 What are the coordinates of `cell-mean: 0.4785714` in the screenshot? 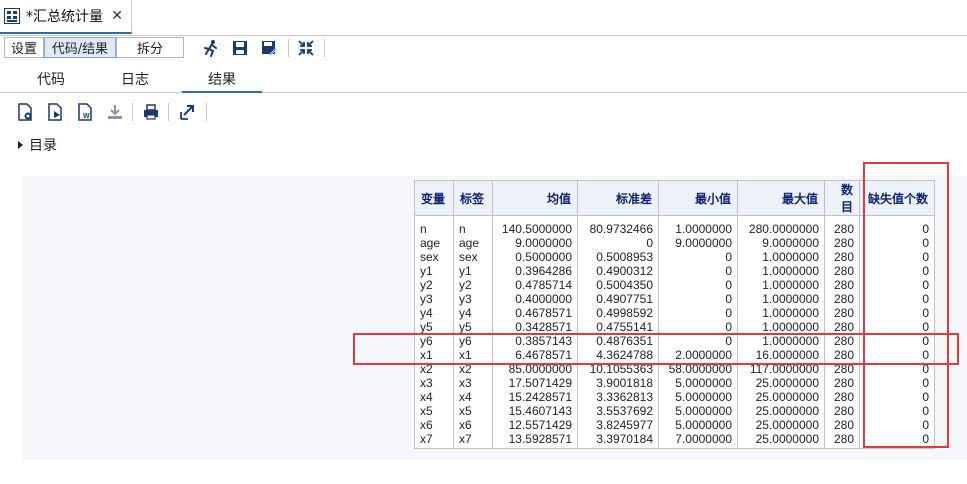 It's located at (535, 285).